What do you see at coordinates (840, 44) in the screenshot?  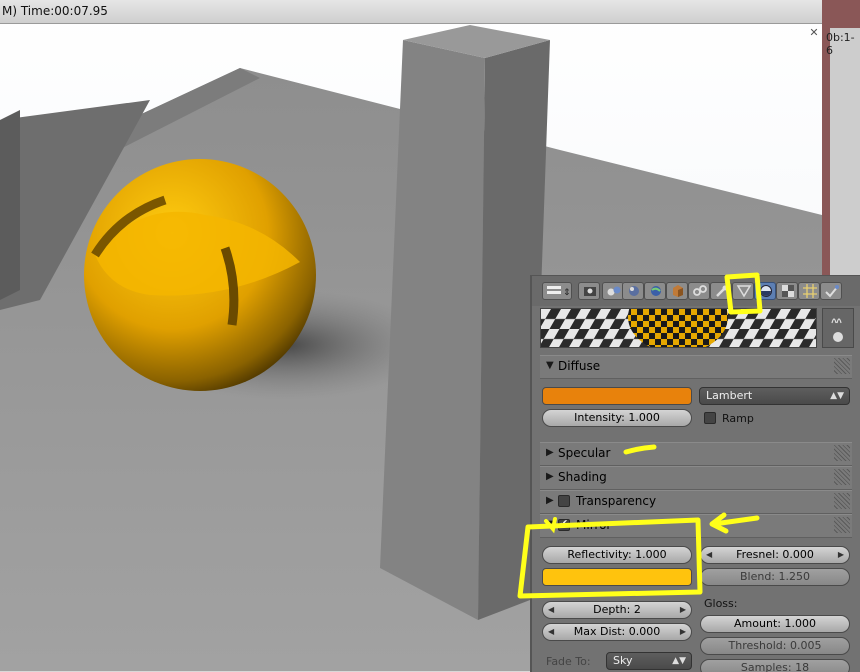 I see `right-window-label: 0b:1-6` at bounding box center [840, 44].